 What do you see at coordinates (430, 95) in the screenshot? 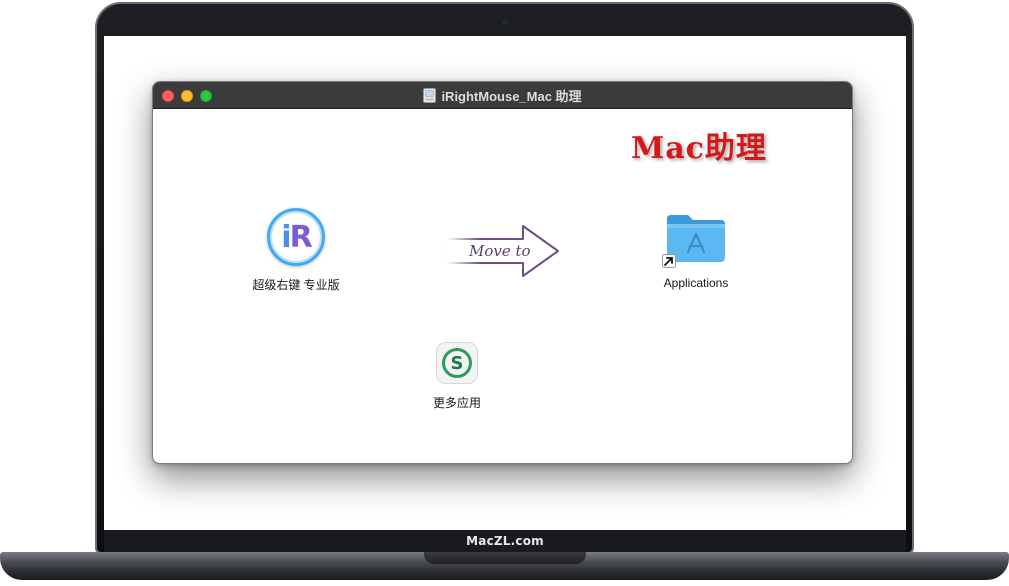
I see `disk-image-icon` at bounding box center [430, 95].